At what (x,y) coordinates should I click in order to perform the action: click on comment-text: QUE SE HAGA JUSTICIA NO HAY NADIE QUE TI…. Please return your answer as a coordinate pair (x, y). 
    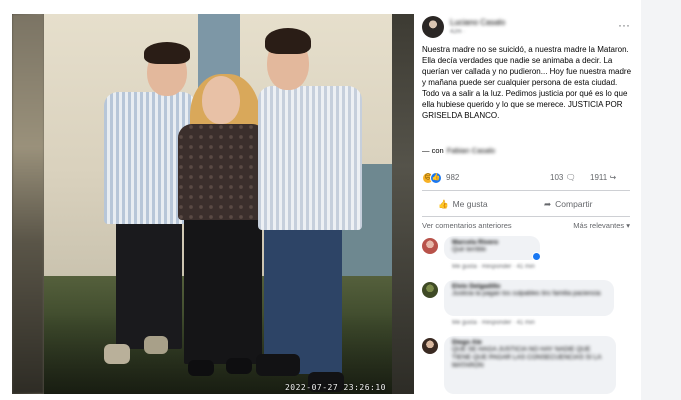
    Looking at the image, I should click on (527, 357).